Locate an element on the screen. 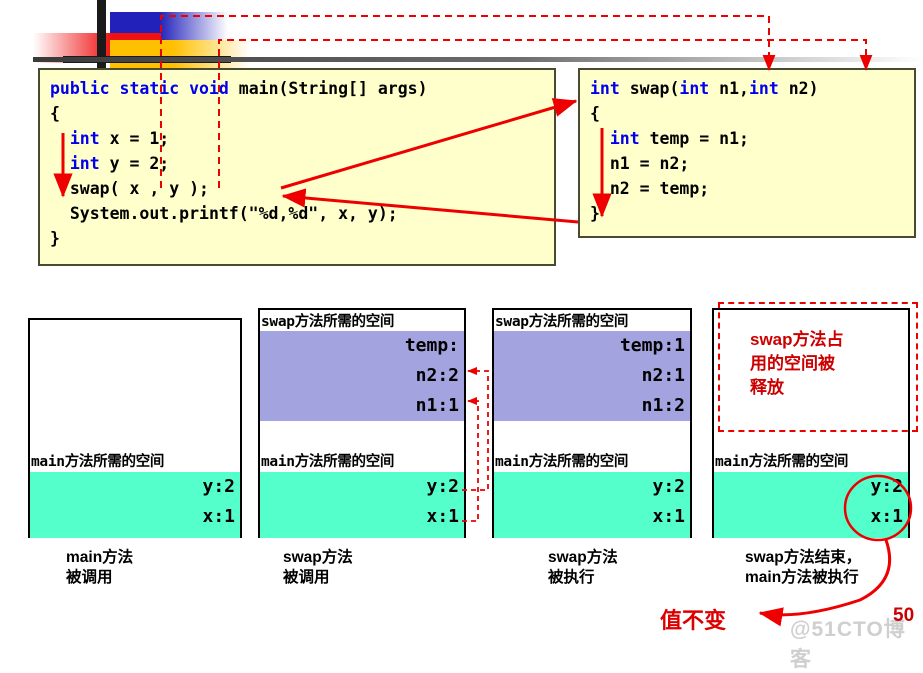 The height and width of the screenshot is (673, 923). col4-caption: swap方法结束， main方法被执行 is located at coordinates (803, 568).